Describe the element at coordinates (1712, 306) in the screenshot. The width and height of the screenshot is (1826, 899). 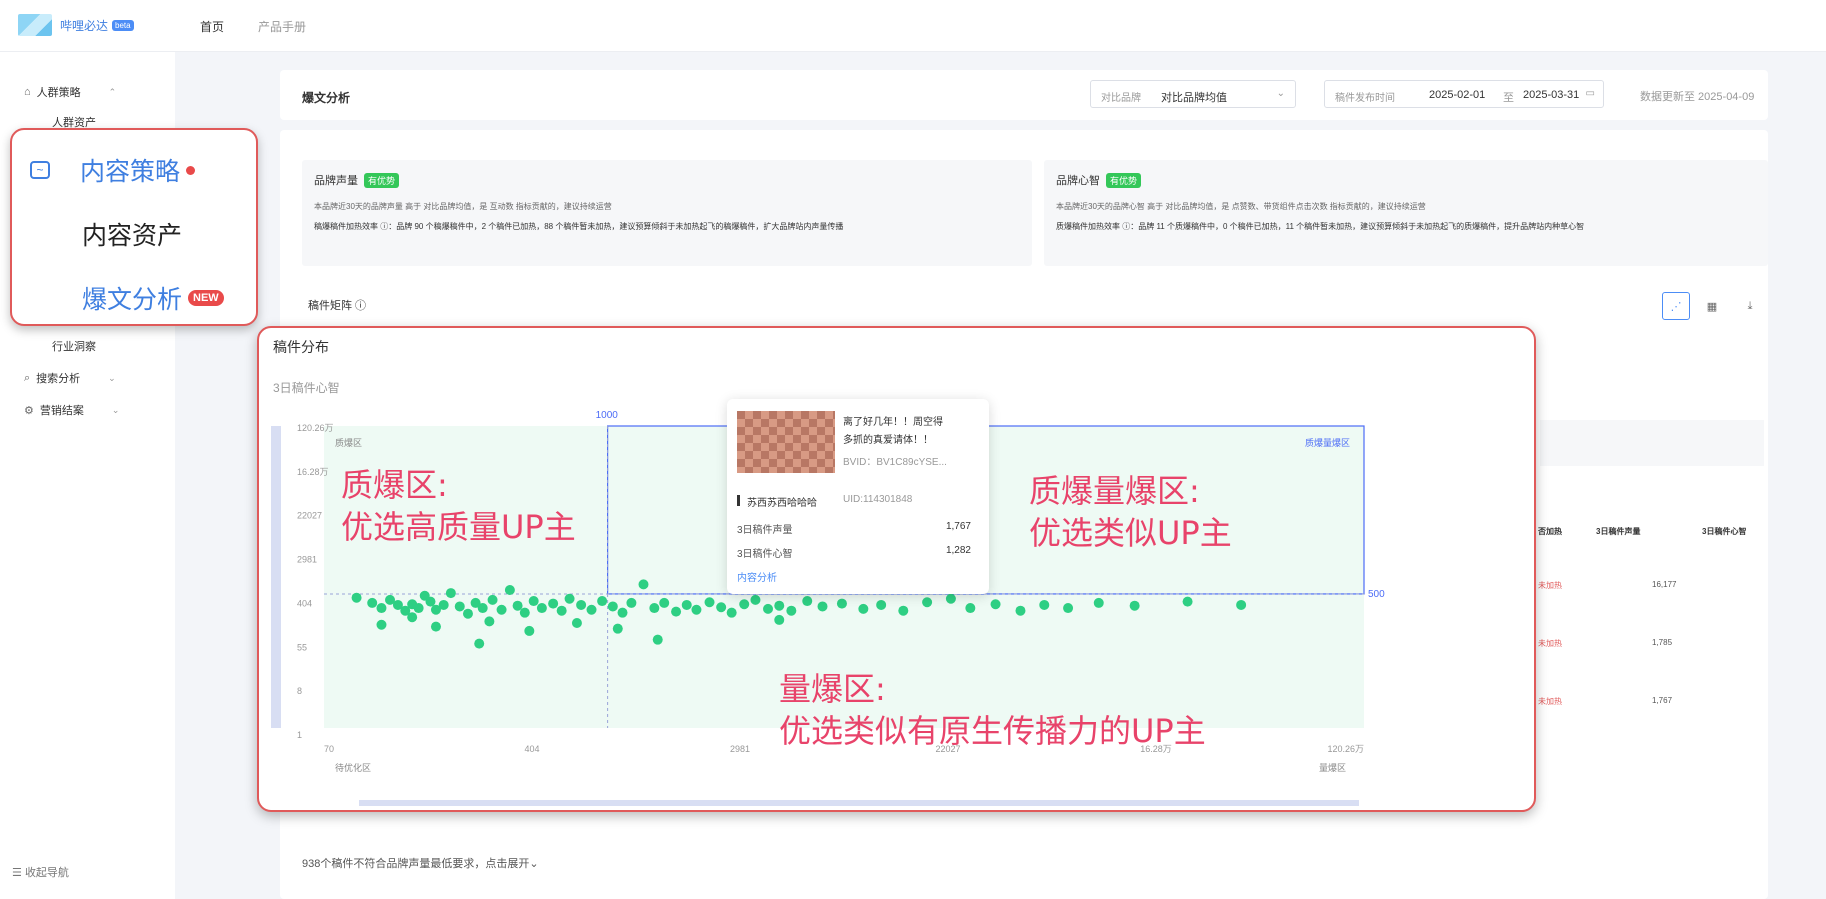
I see `table-view-button: ▦` at that location.